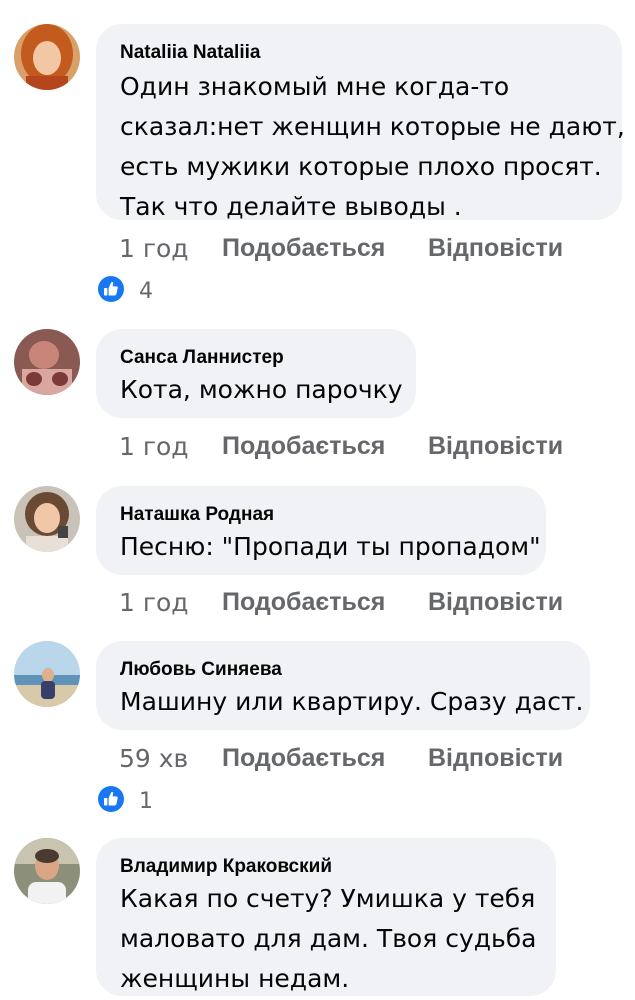 The width and height of the screenshot is (635, 1000). What do you see at coordinates (170, 758) in the screenshot?
I see `comment-time: 59 хв` at bounding box center [170, 758].